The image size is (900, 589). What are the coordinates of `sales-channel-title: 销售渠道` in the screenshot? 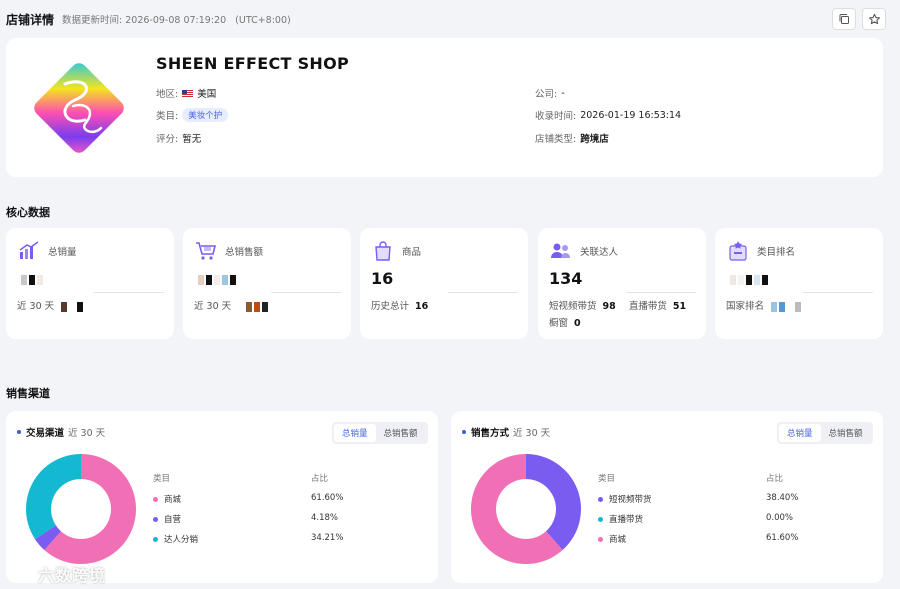 It's located at (28, 393).